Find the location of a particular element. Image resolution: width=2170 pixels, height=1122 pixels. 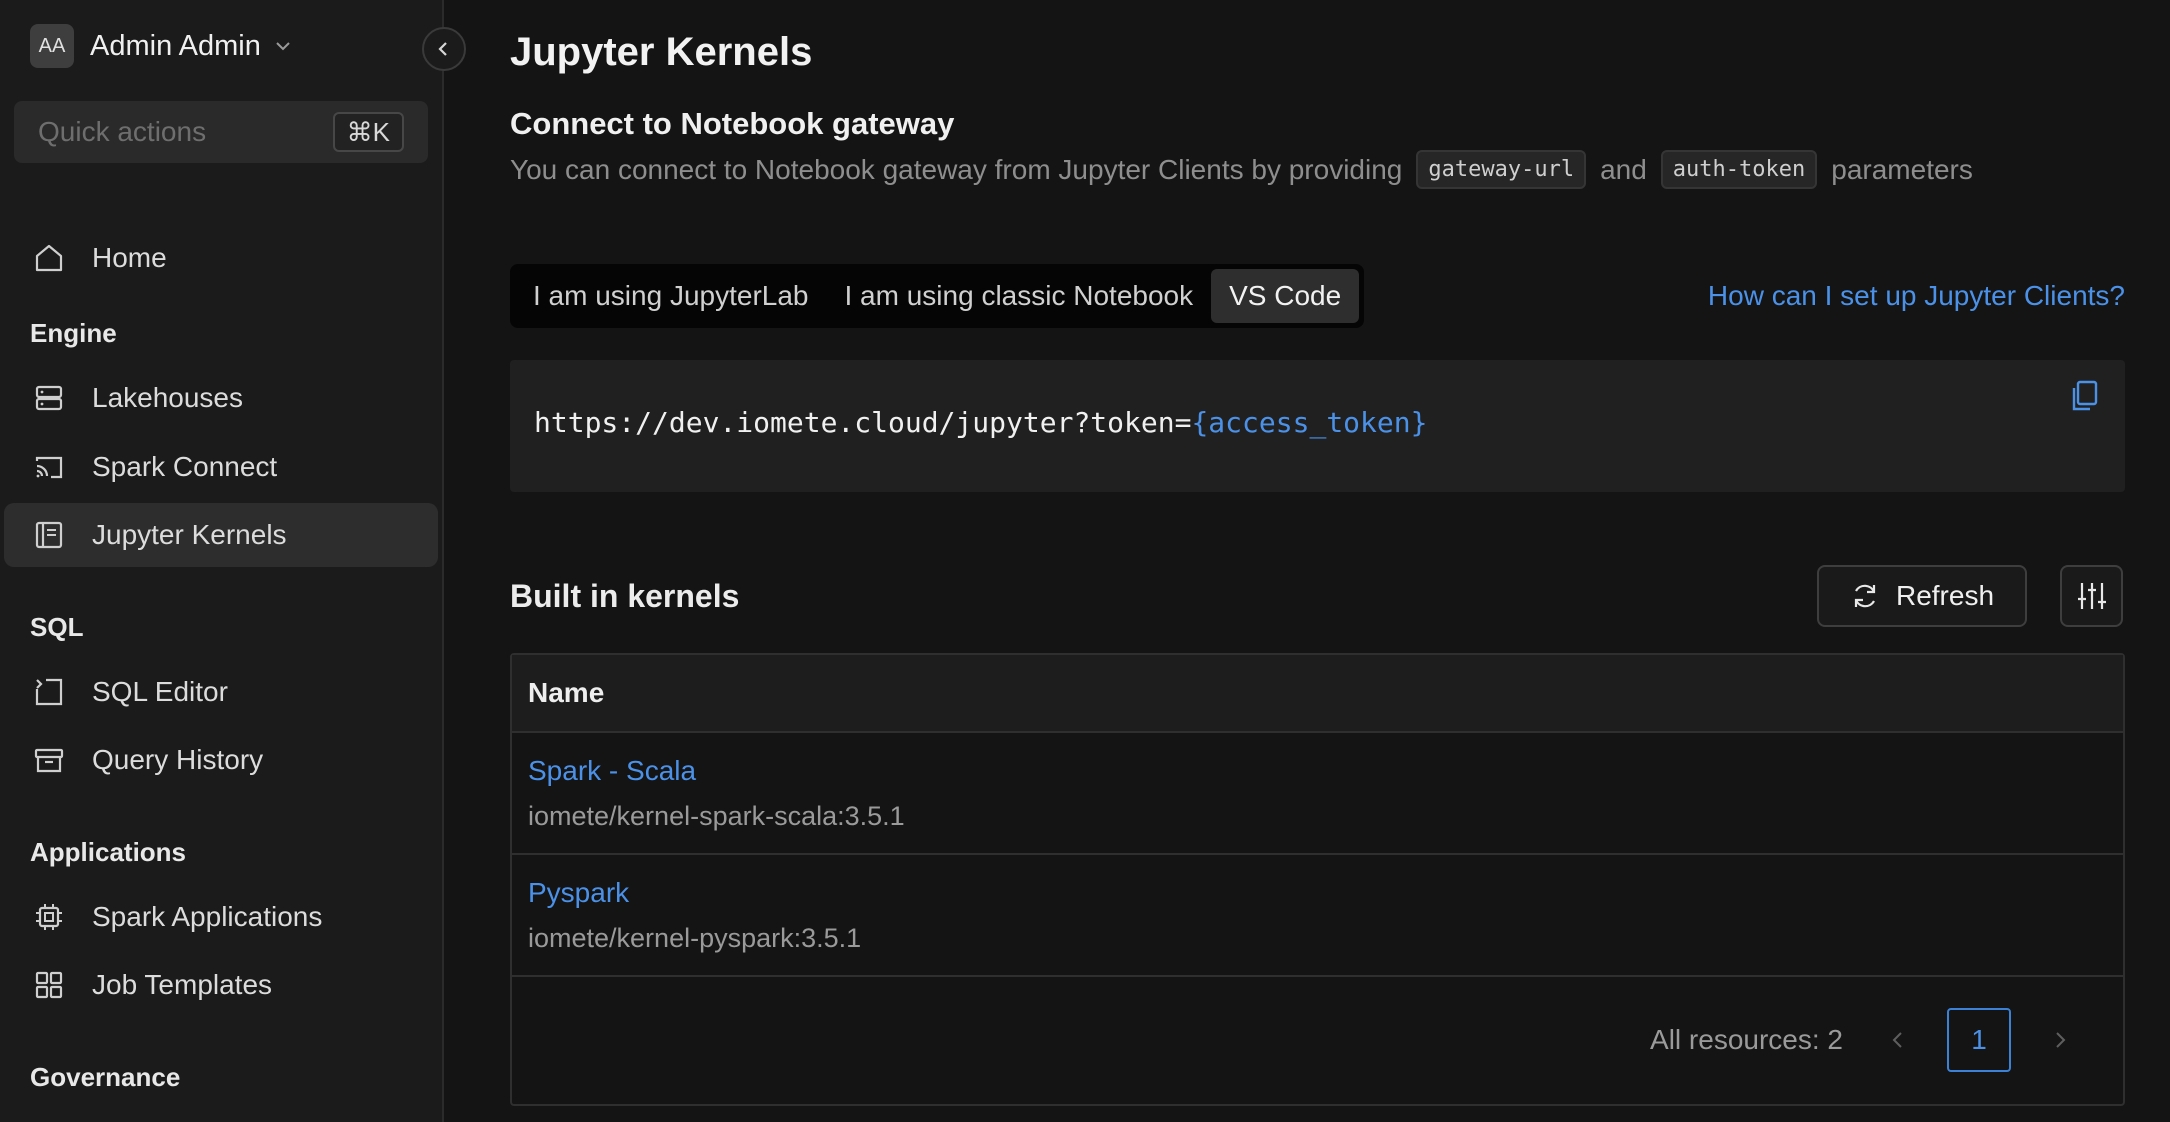

quick-actions-shortcut: ⌘K is located at coordinates (368, 132).